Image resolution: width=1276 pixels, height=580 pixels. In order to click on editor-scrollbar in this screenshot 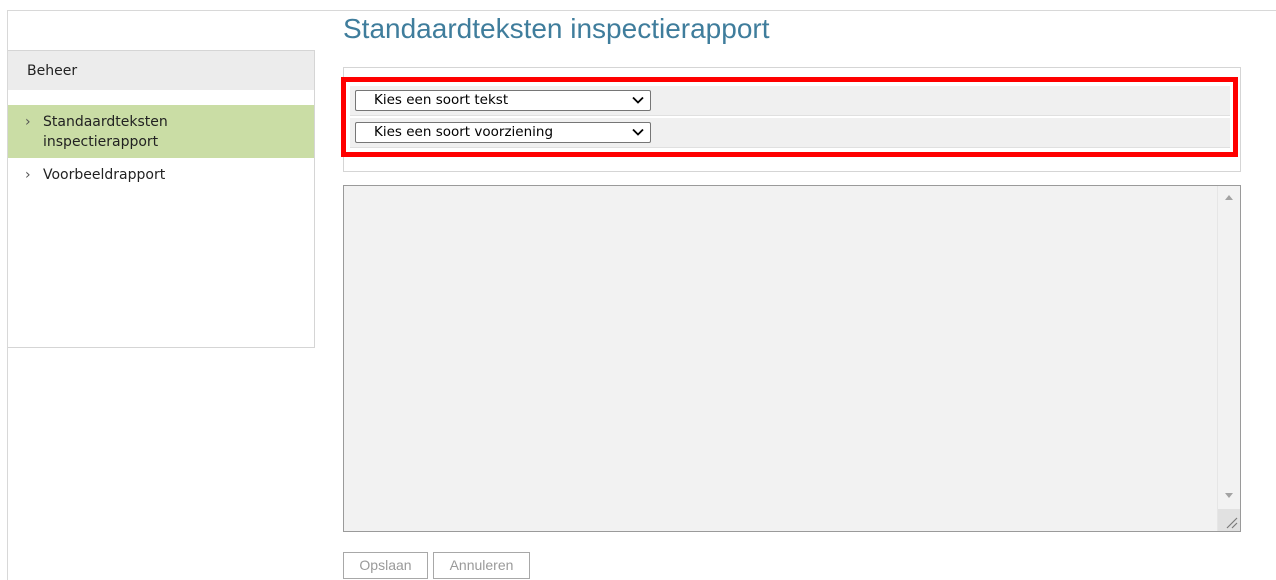, I will do `click(1228, 358)`.